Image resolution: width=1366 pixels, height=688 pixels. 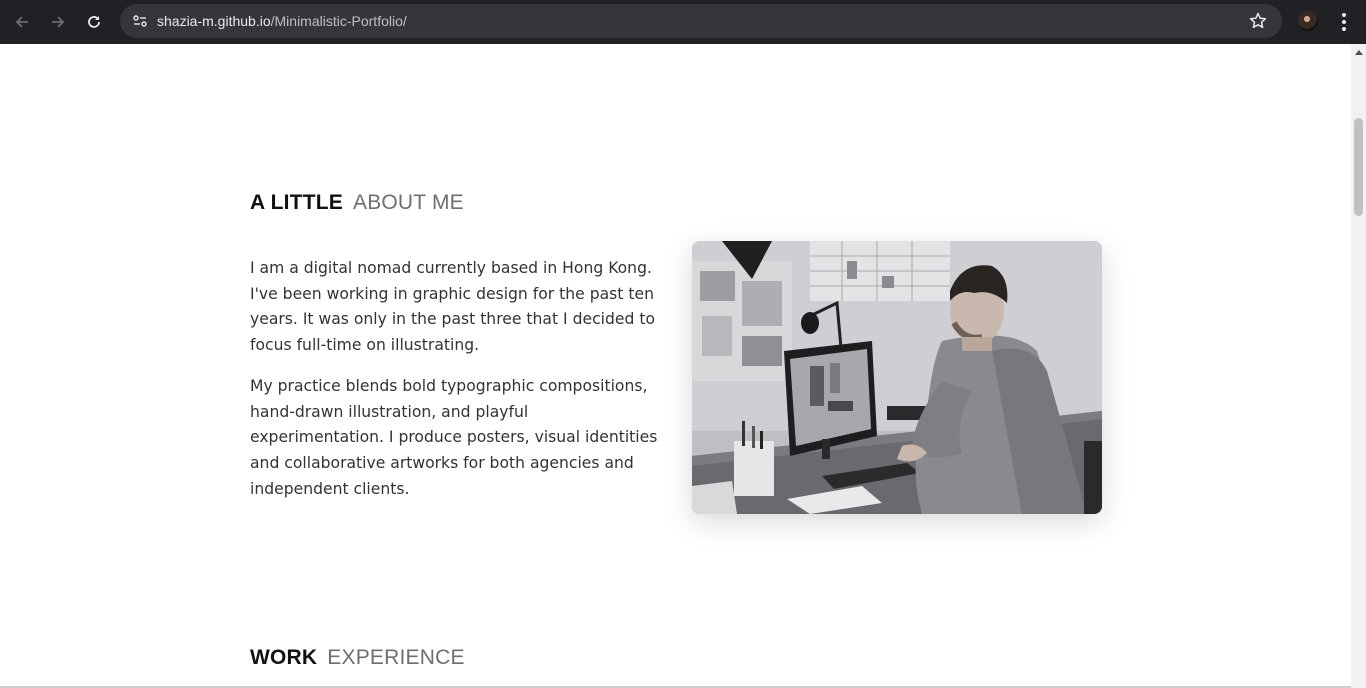 I want to click on arrow-right-icon, so click(x=58, y=22).